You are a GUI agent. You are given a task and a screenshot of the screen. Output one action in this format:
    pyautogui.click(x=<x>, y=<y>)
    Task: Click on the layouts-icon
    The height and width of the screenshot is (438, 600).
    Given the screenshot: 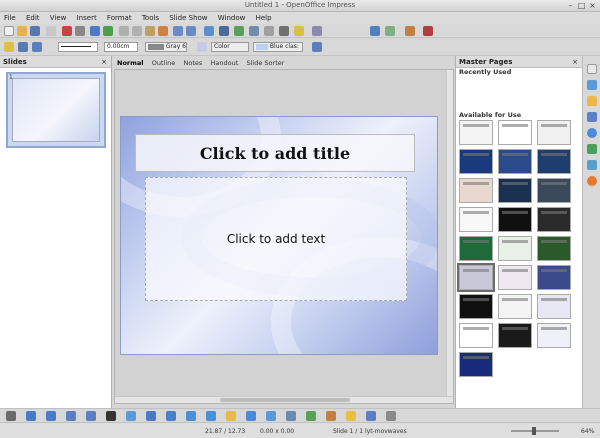 What is the action you would take?
    pyautogui.click(x=592, y=101)
    